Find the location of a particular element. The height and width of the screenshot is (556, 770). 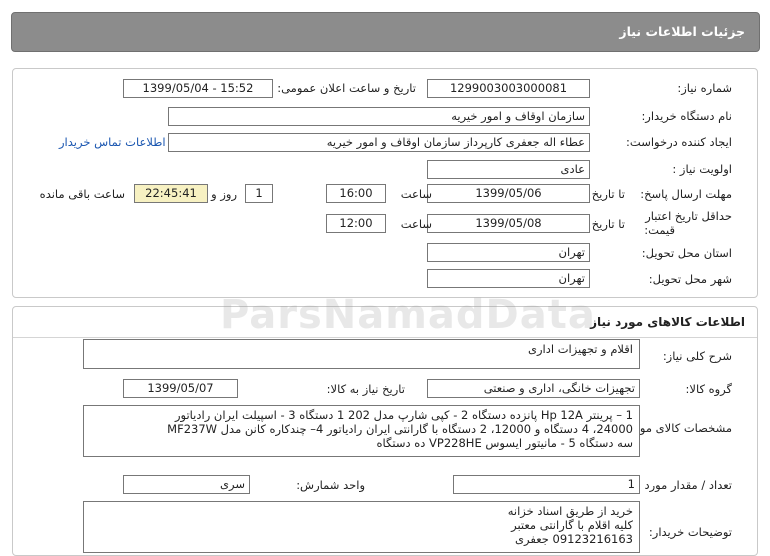

general-desc-text: اقلام و تجهیزات اداری is located at coordinates (580, 349).